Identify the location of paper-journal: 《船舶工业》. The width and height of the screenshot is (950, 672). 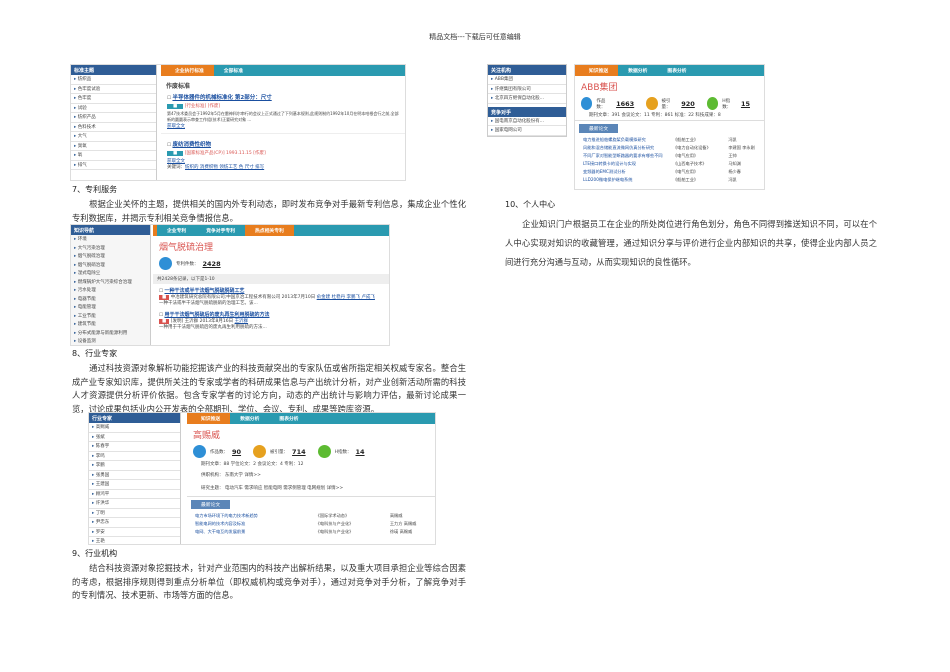
(685, 179).